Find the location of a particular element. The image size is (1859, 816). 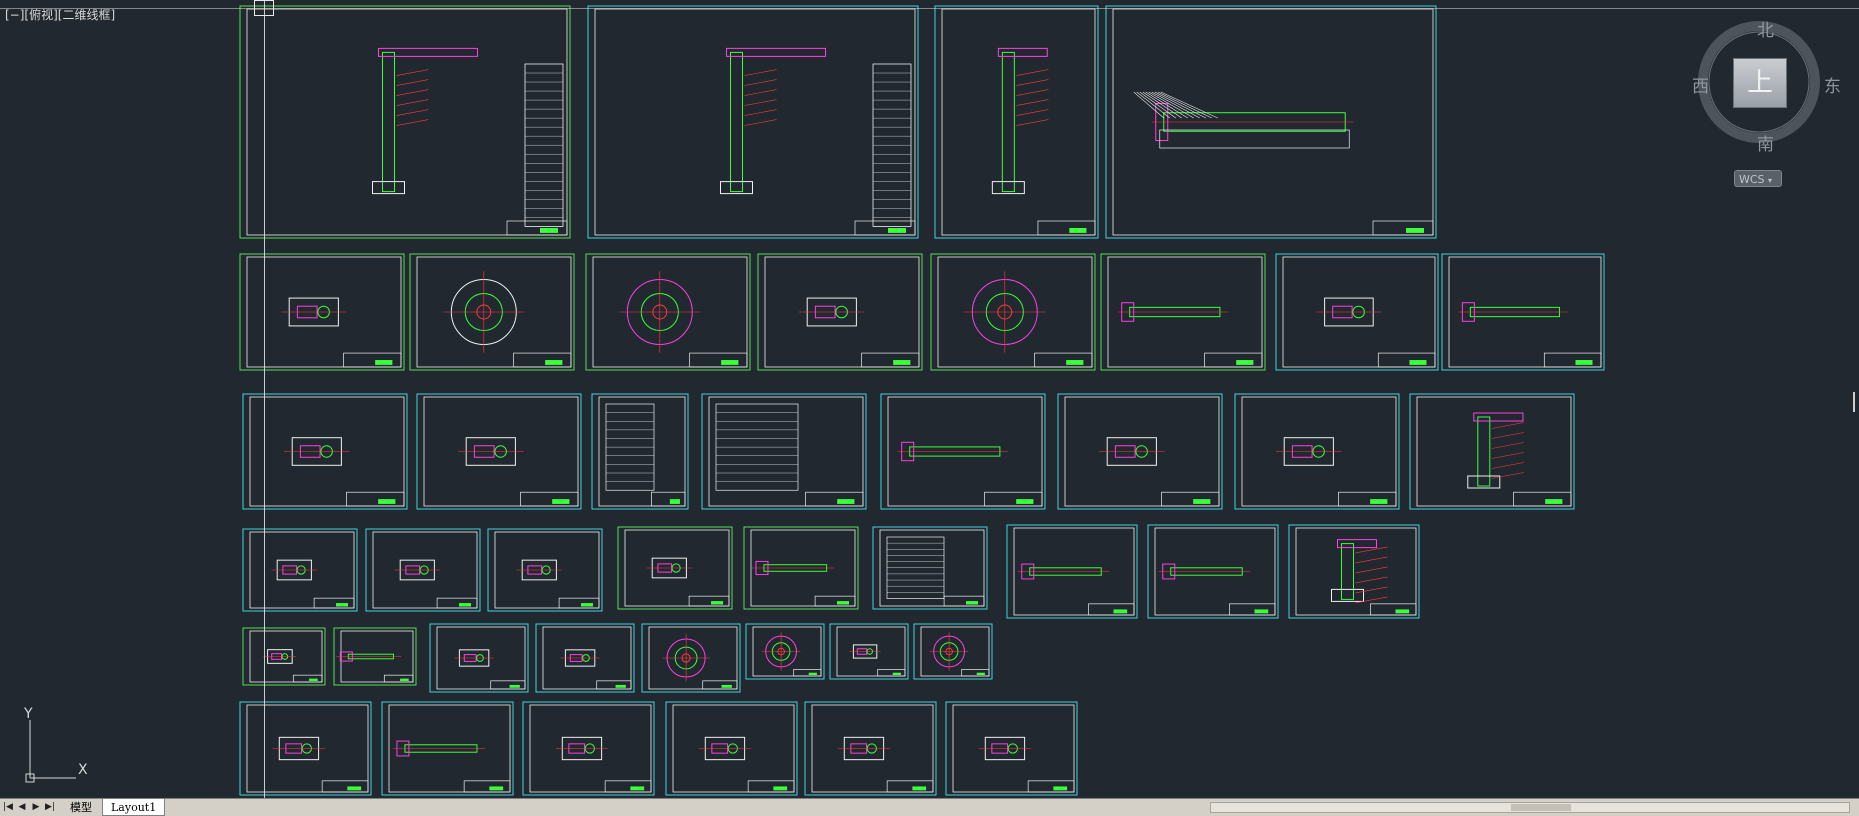

next-tab-button: ▶ is located at coordinates (36, 807).